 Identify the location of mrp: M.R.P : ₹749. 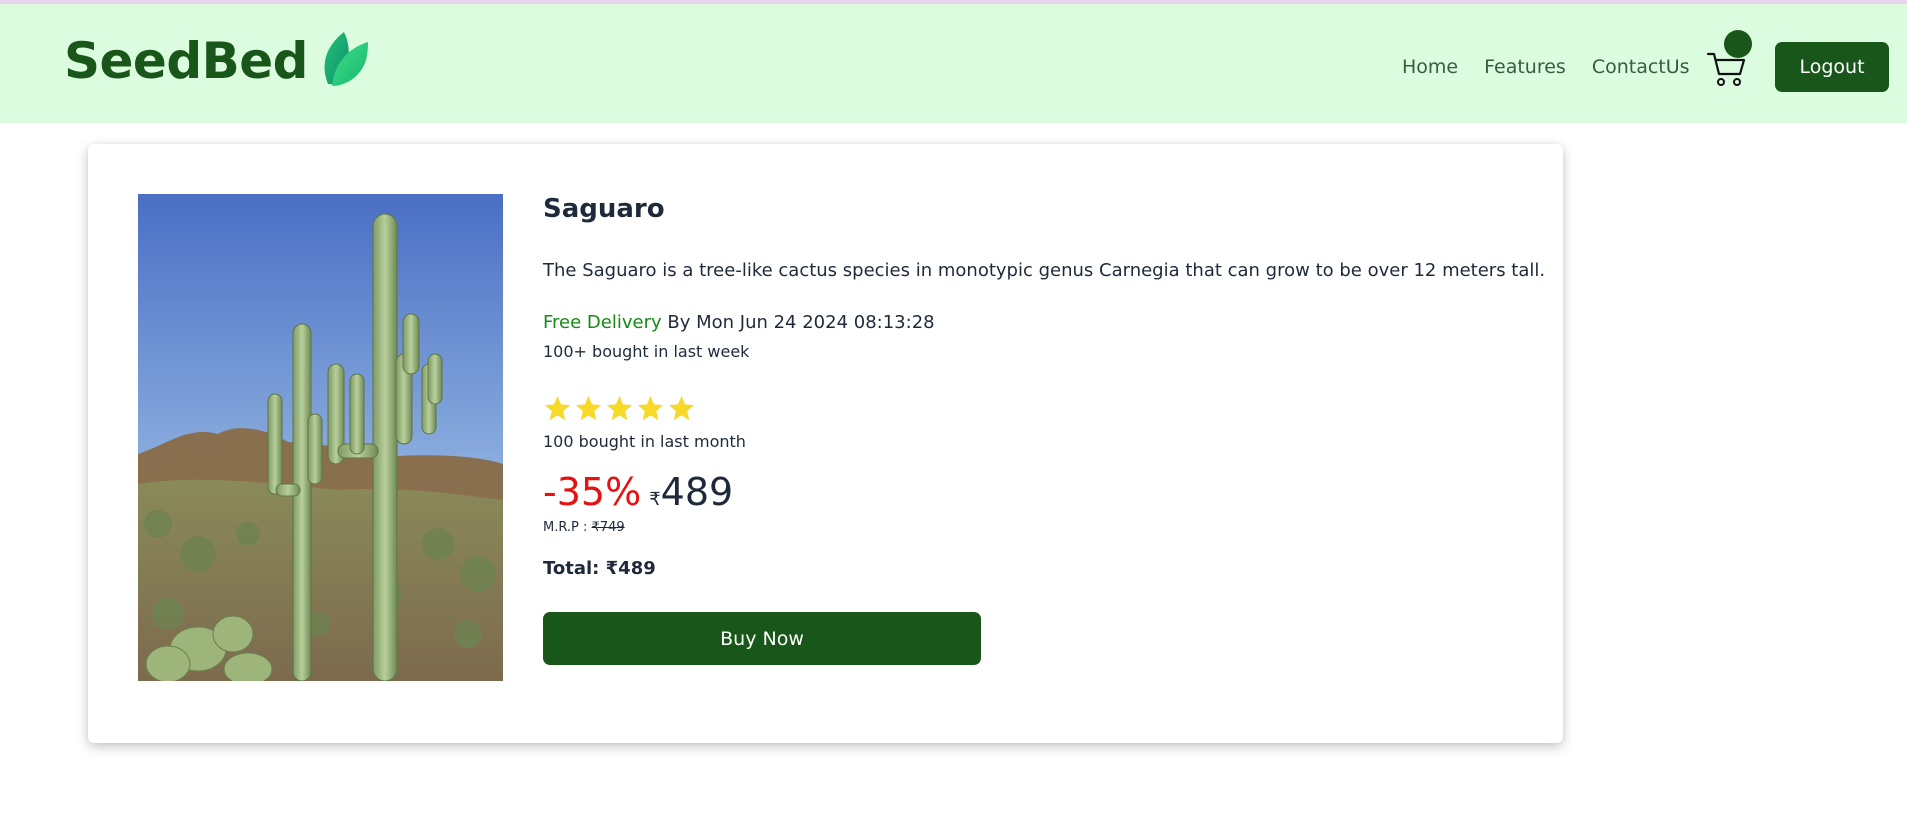
(584, 527).